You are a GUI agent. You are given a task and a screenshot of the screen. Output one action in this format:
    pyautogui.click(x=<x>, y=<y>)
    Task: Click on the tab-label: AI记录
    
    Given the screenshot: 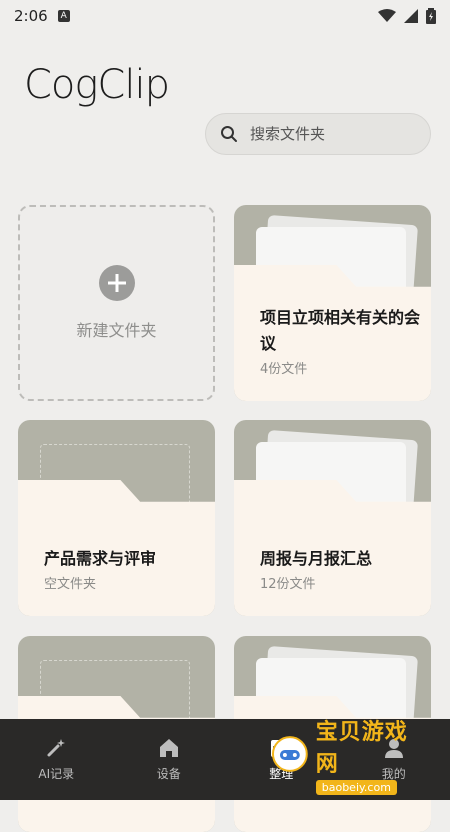 What is the action you would take?
    pyautogui.click(x=56, y=773)
    